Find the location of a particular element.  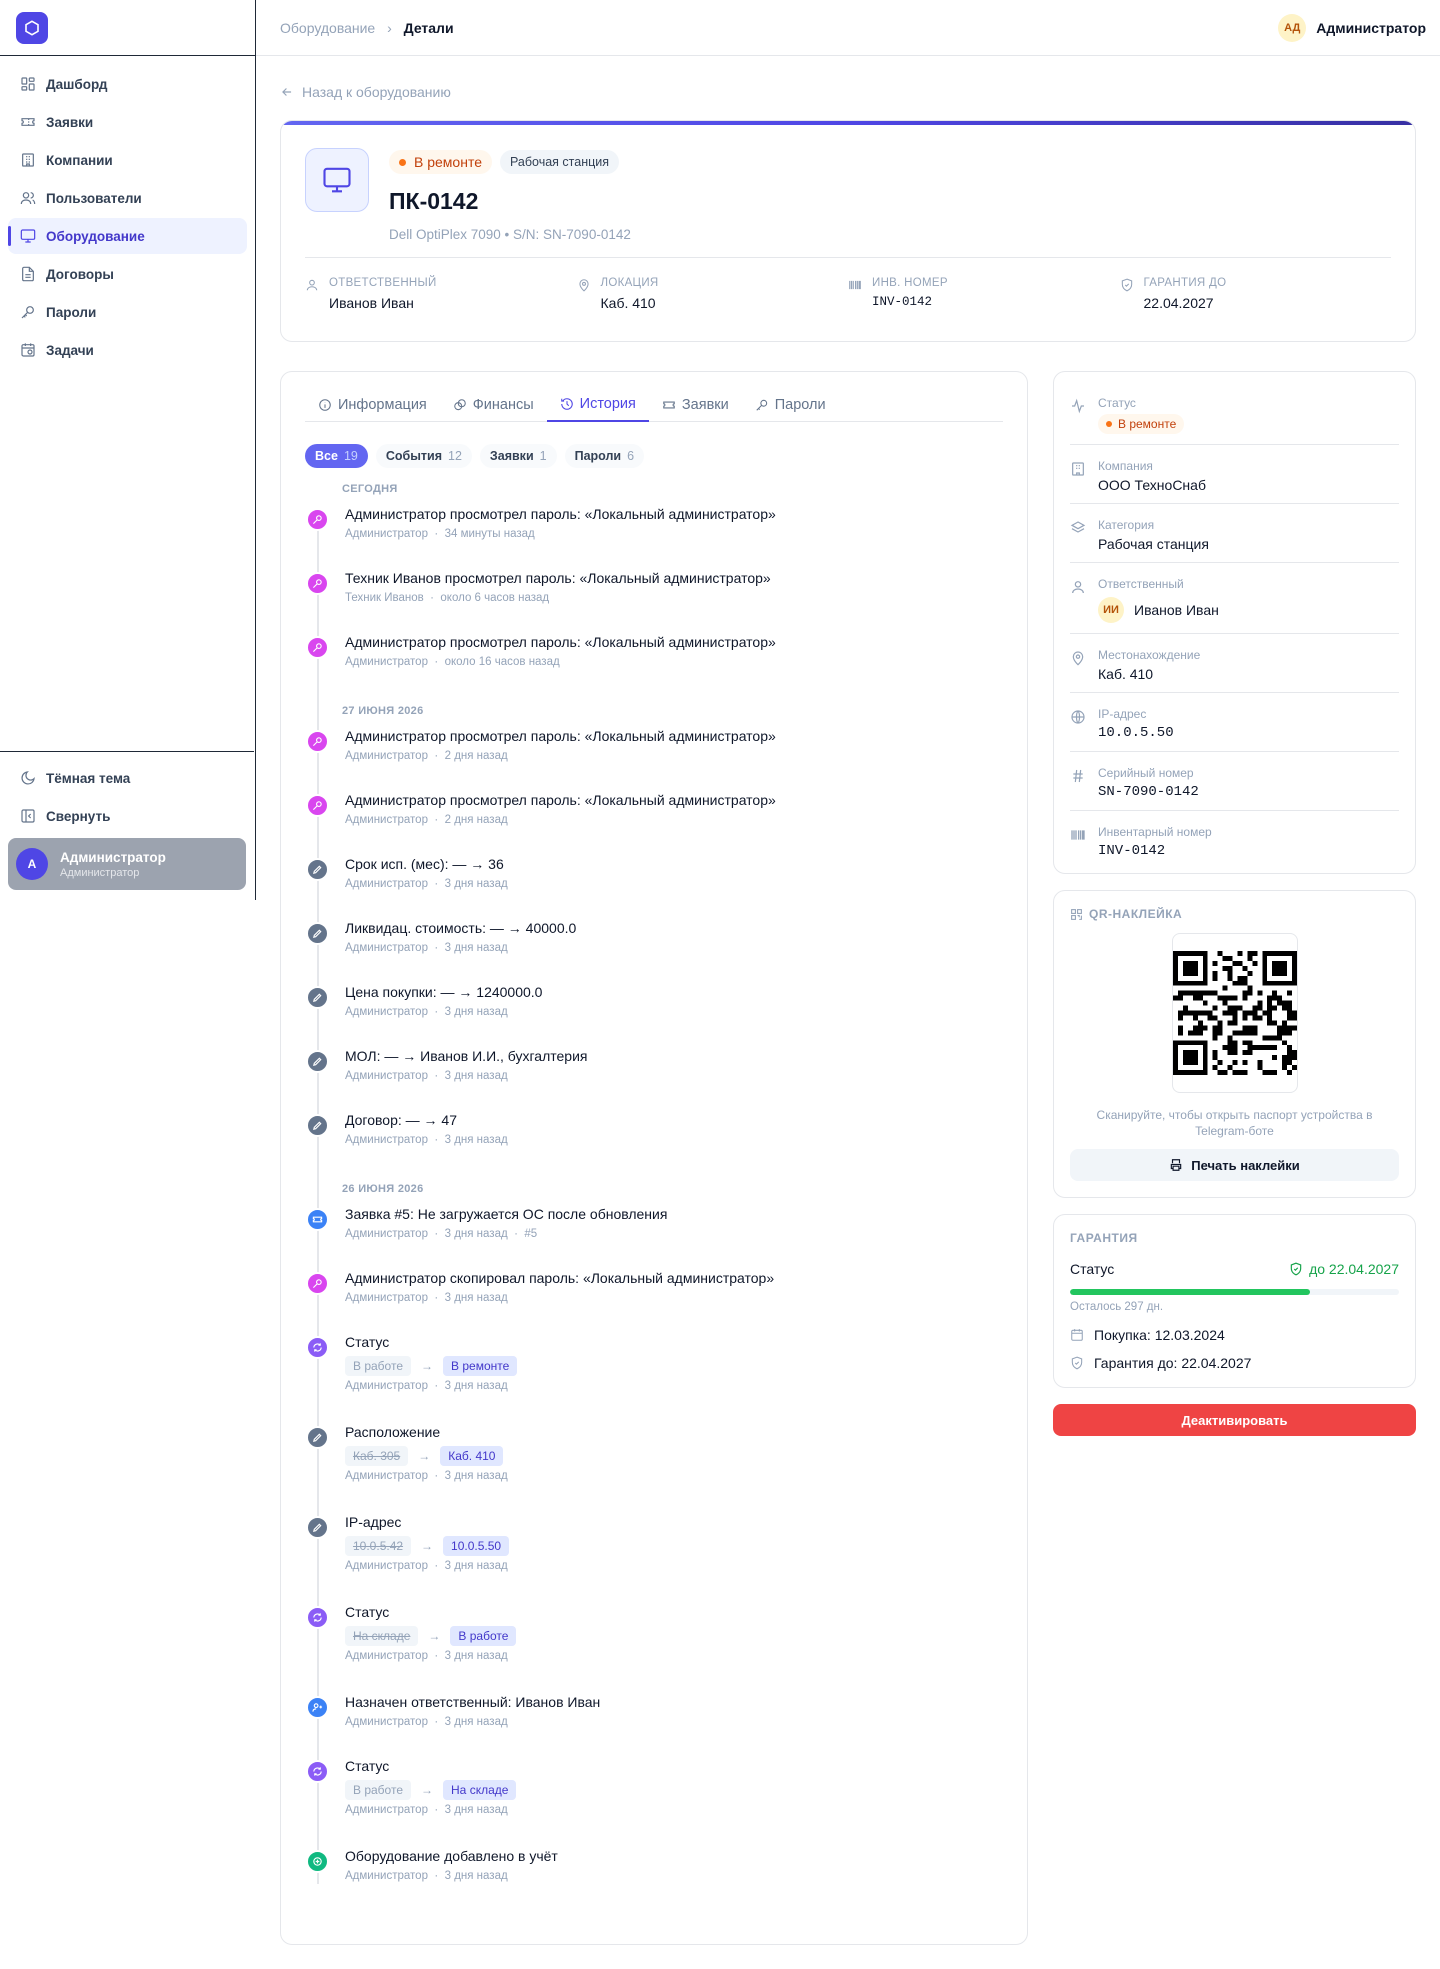

filter-label: События is located at coordinates (414, 456).